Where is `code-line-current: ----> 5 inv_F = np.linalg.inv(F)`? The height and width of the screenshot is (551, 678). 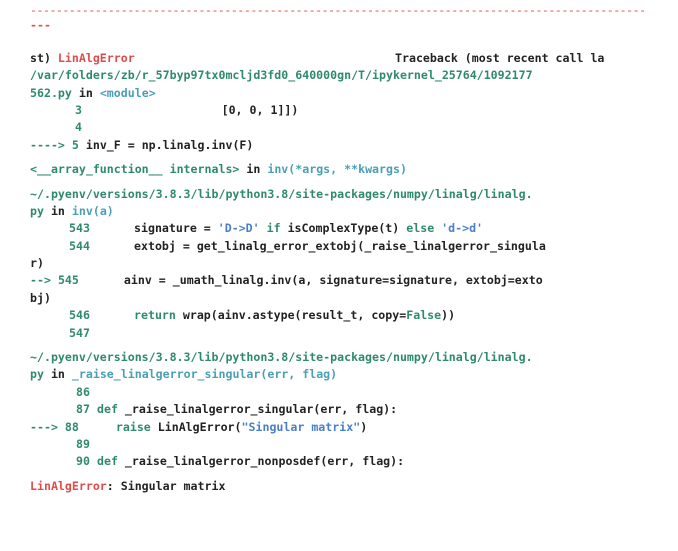
code-line-current: ----> 5 inv_F = np.linalg.inv(F) is located at coordinates (345, 145).